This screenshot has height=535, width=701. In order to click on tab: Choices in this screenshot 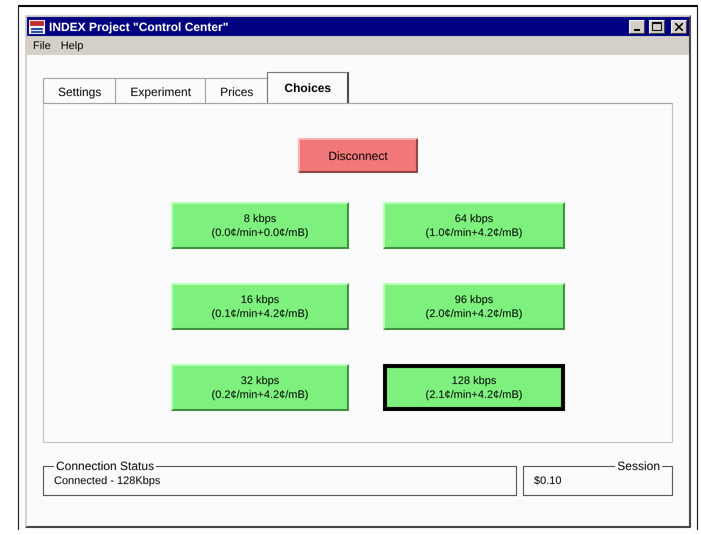, I will do `click(308, 87)`.